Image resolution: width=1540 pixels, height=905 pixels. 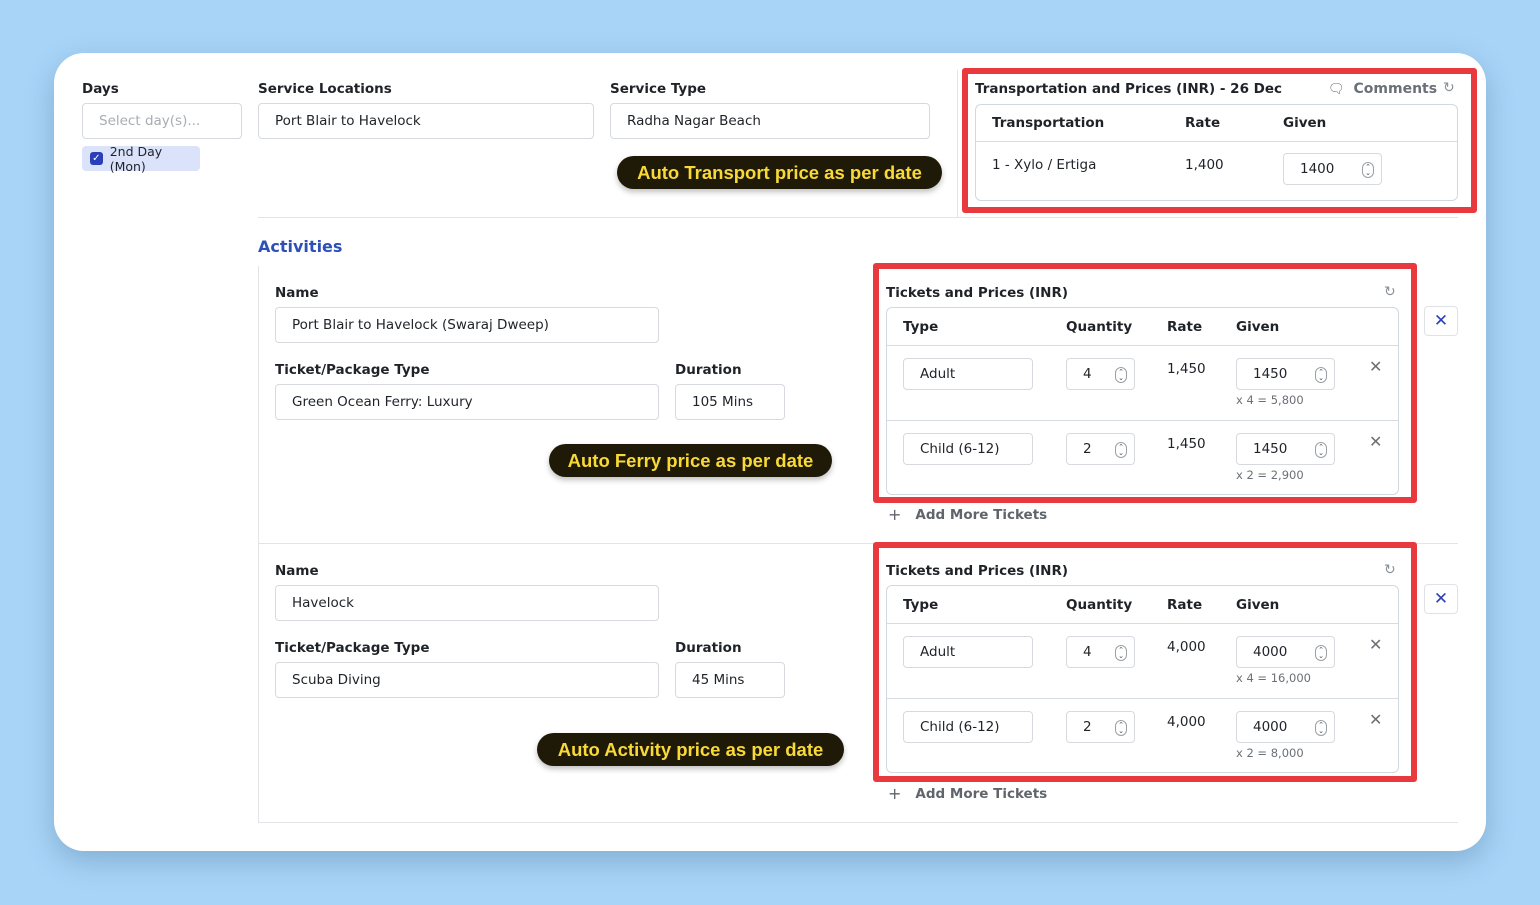 What do you see at coordinates (1270, 475) in the screenshot?
I see `ticket-subtotal: x 2 = 2,900` at bounding box center [1270, 475].